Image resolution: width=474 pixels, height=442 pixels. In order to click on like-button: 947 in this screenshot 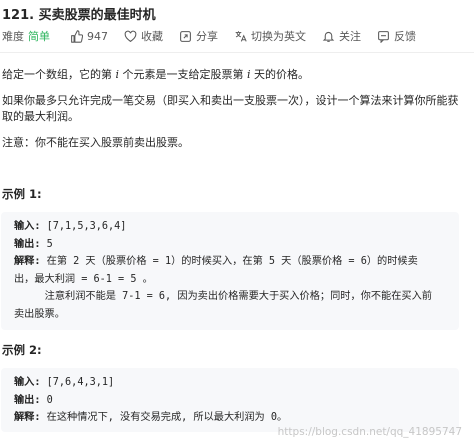, I will do `click(89, 36)`.